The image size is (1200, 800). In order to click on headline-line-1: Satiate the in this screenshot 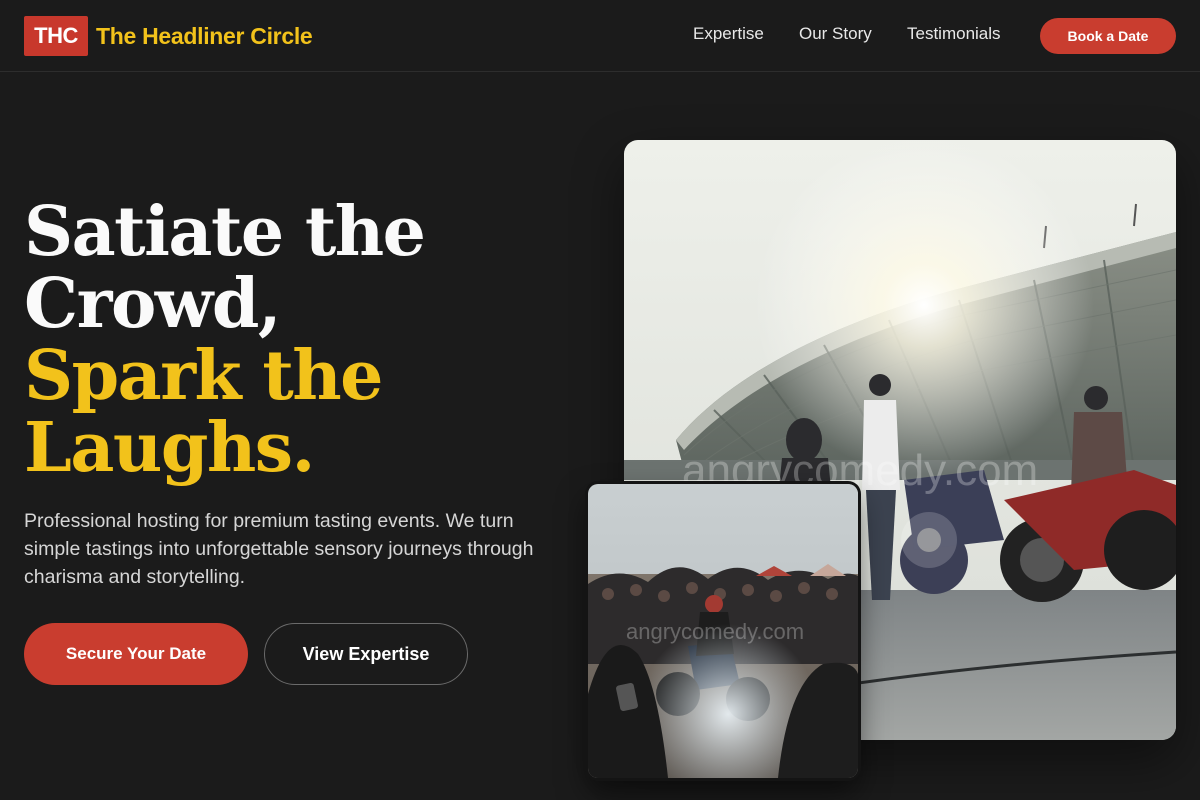, I will do `click(225, 232)`.